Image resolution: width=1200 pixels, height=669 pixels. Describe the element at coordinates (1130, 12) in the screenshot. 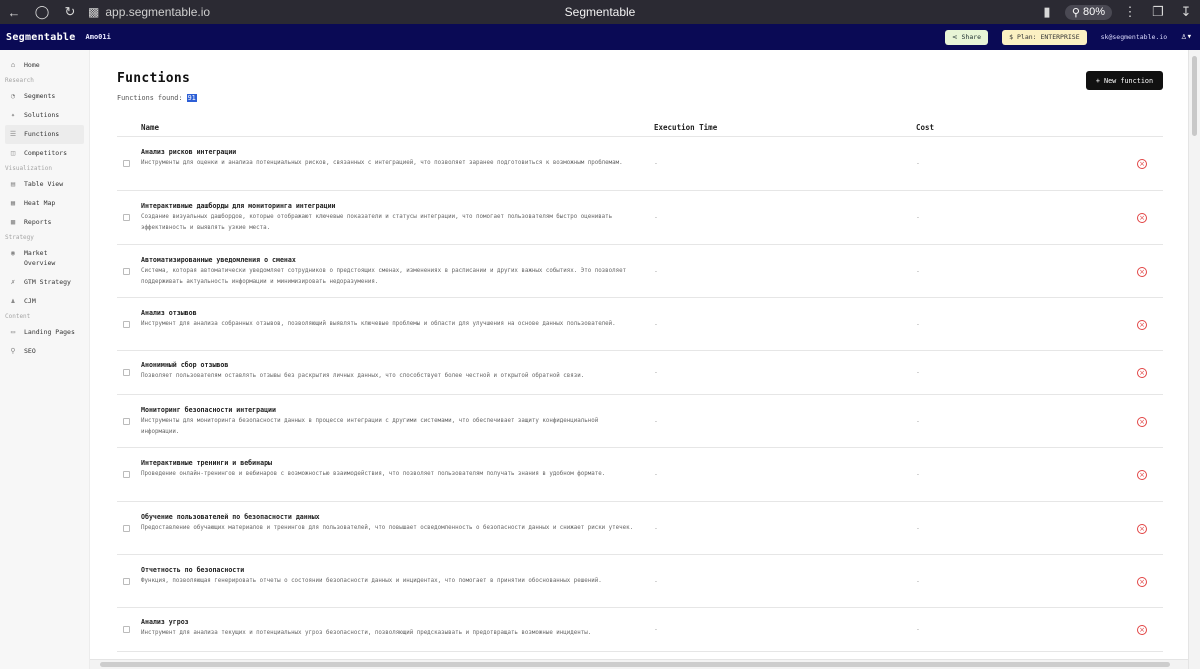

I see `more-icon: ⋮` at that location.